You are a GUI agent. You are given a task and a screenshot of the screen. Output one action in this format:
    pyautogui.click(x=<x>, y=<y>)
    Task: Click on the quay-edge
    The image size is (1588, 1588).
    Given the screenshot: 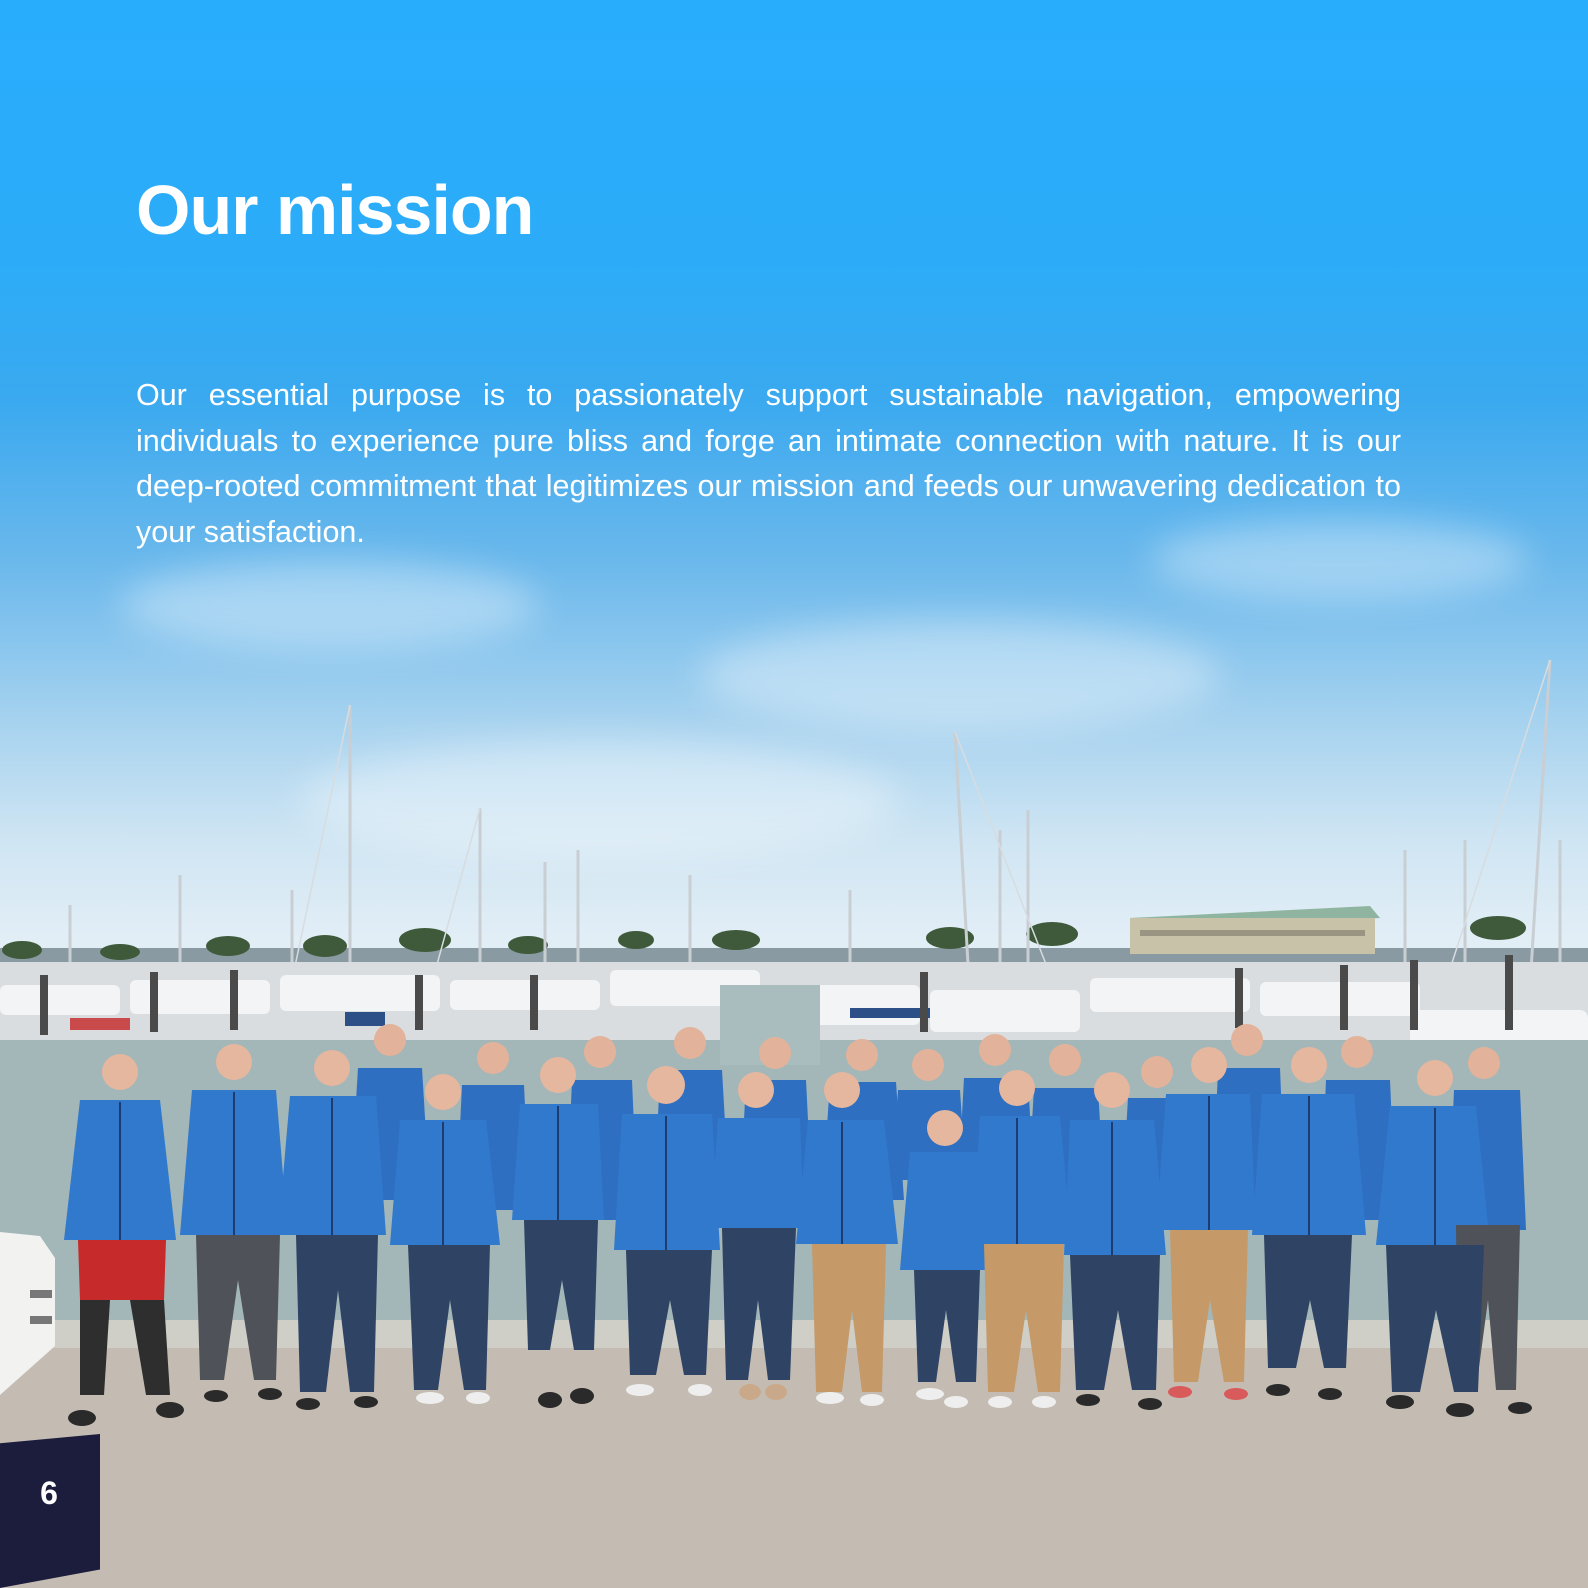 What is the action you would take?
    pyautogui.click(x=794, y=1335)
    